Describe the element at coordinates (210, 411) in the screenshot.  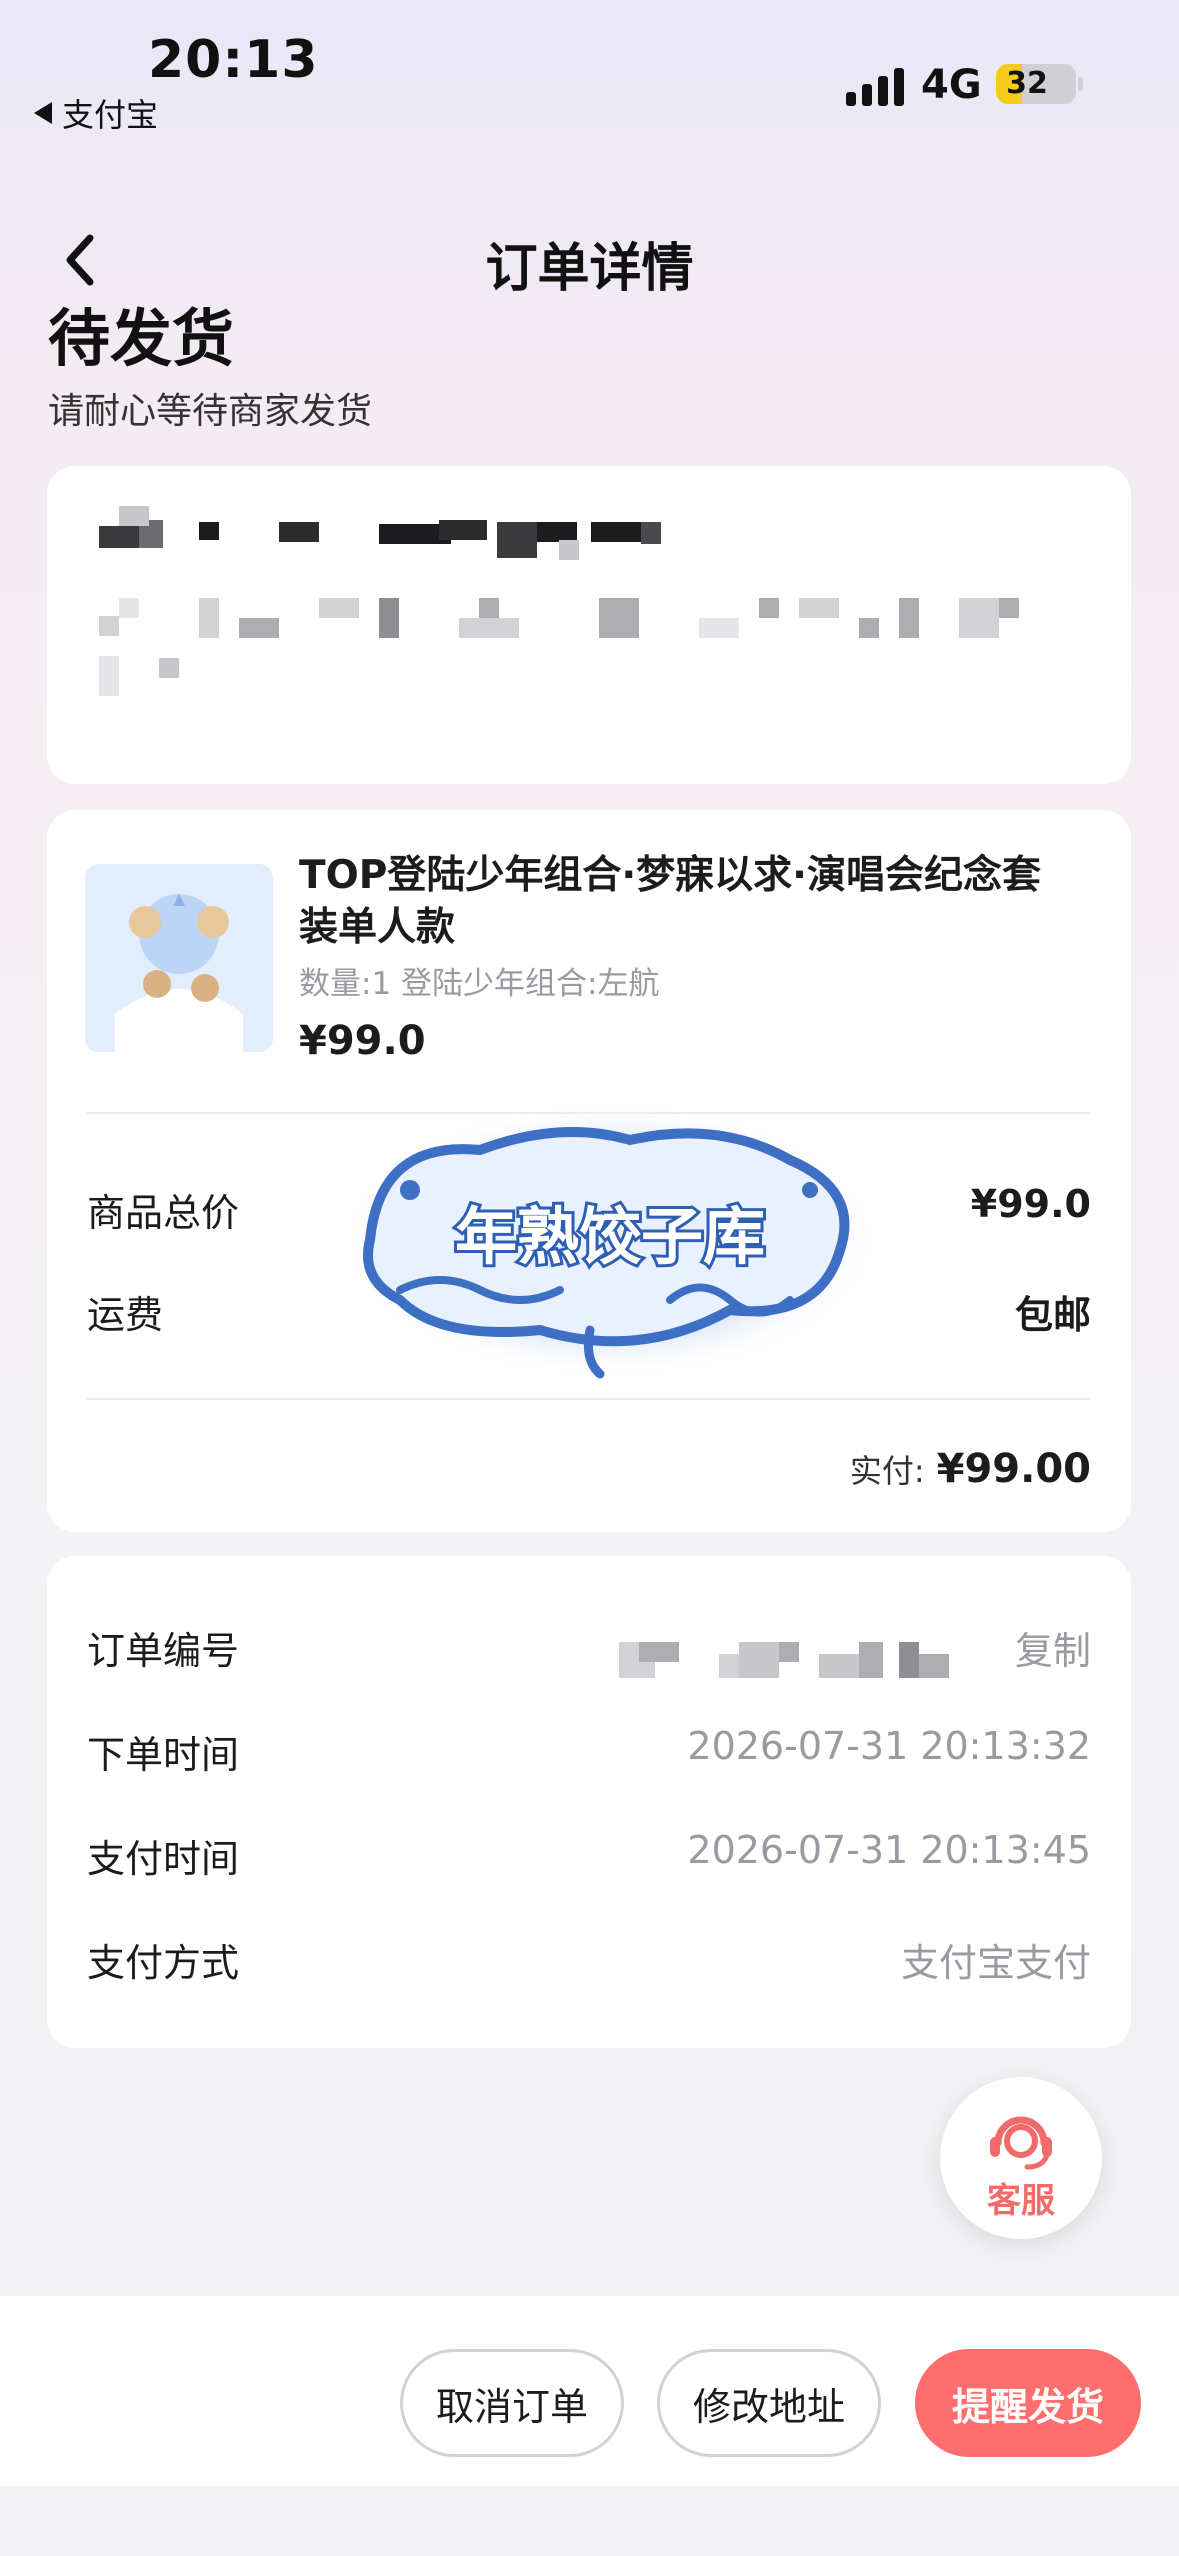
I see `order-status-subtitle: 请耐心等待商家发货` at that location.